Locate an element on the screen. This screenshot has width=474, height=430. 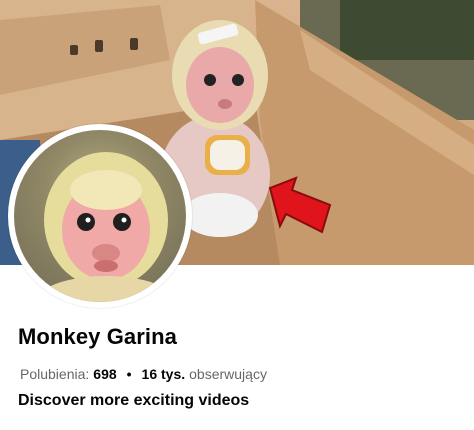
likes-count: 698 is located at coordinates (104, 374).